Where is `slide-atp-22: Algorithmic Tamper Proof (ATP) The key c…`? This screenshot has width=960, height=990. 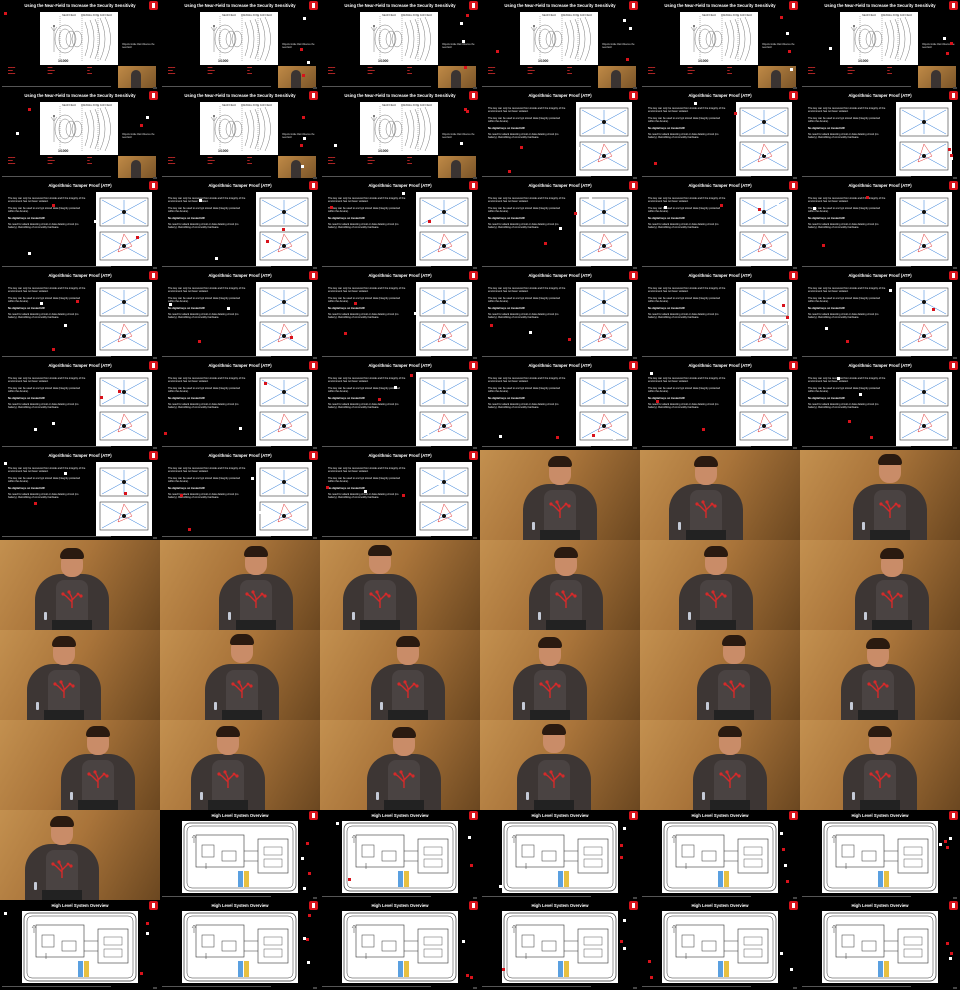 slide-atp-22: Algorithmic Tamper Proof (ATP) The key c… is located at coordinates (560, 315).